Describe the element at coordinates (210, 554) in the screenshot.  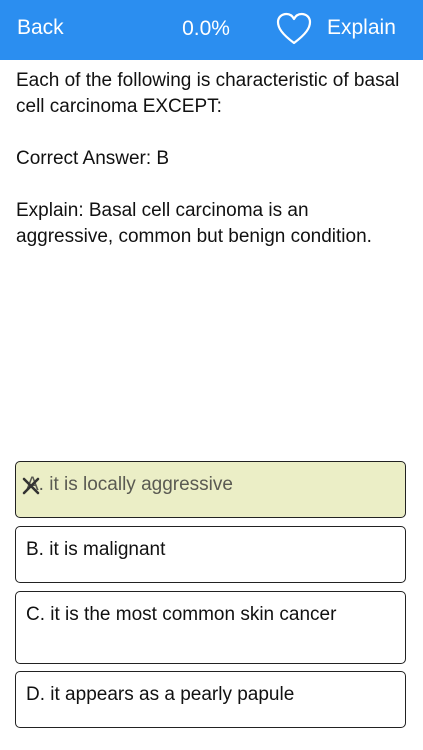
I see `answer-option-b: B. it is malignant` at that location.